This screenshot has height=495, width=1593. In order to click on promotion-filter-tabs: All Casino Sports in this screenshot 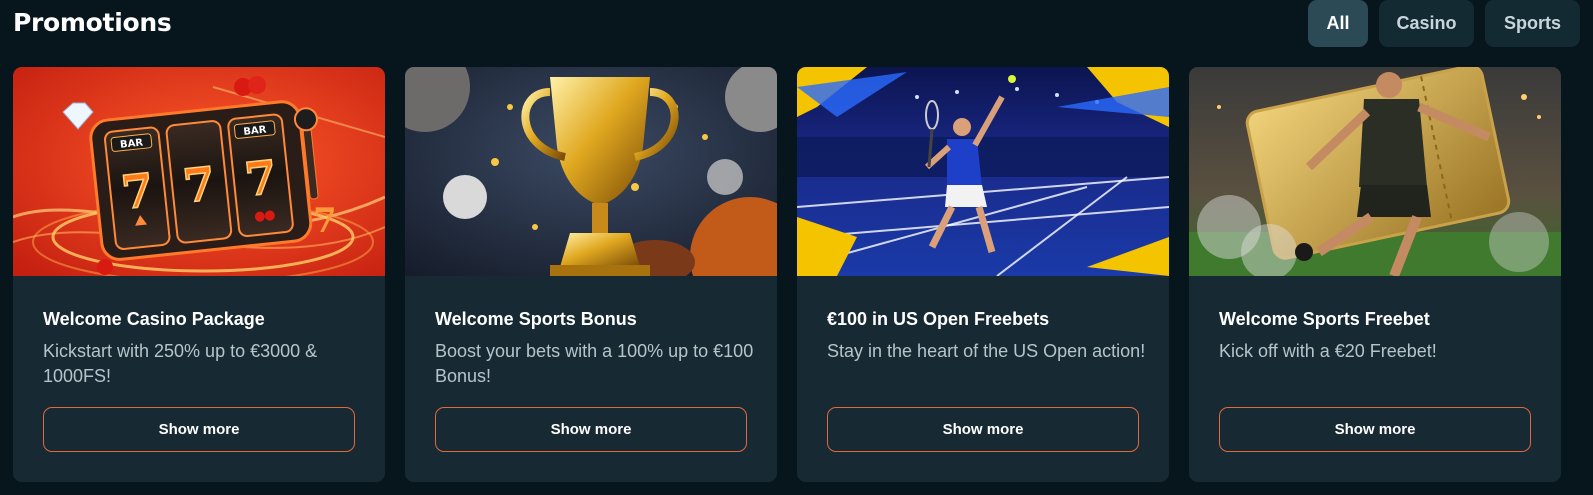, I will do `click(1444, 23)`.